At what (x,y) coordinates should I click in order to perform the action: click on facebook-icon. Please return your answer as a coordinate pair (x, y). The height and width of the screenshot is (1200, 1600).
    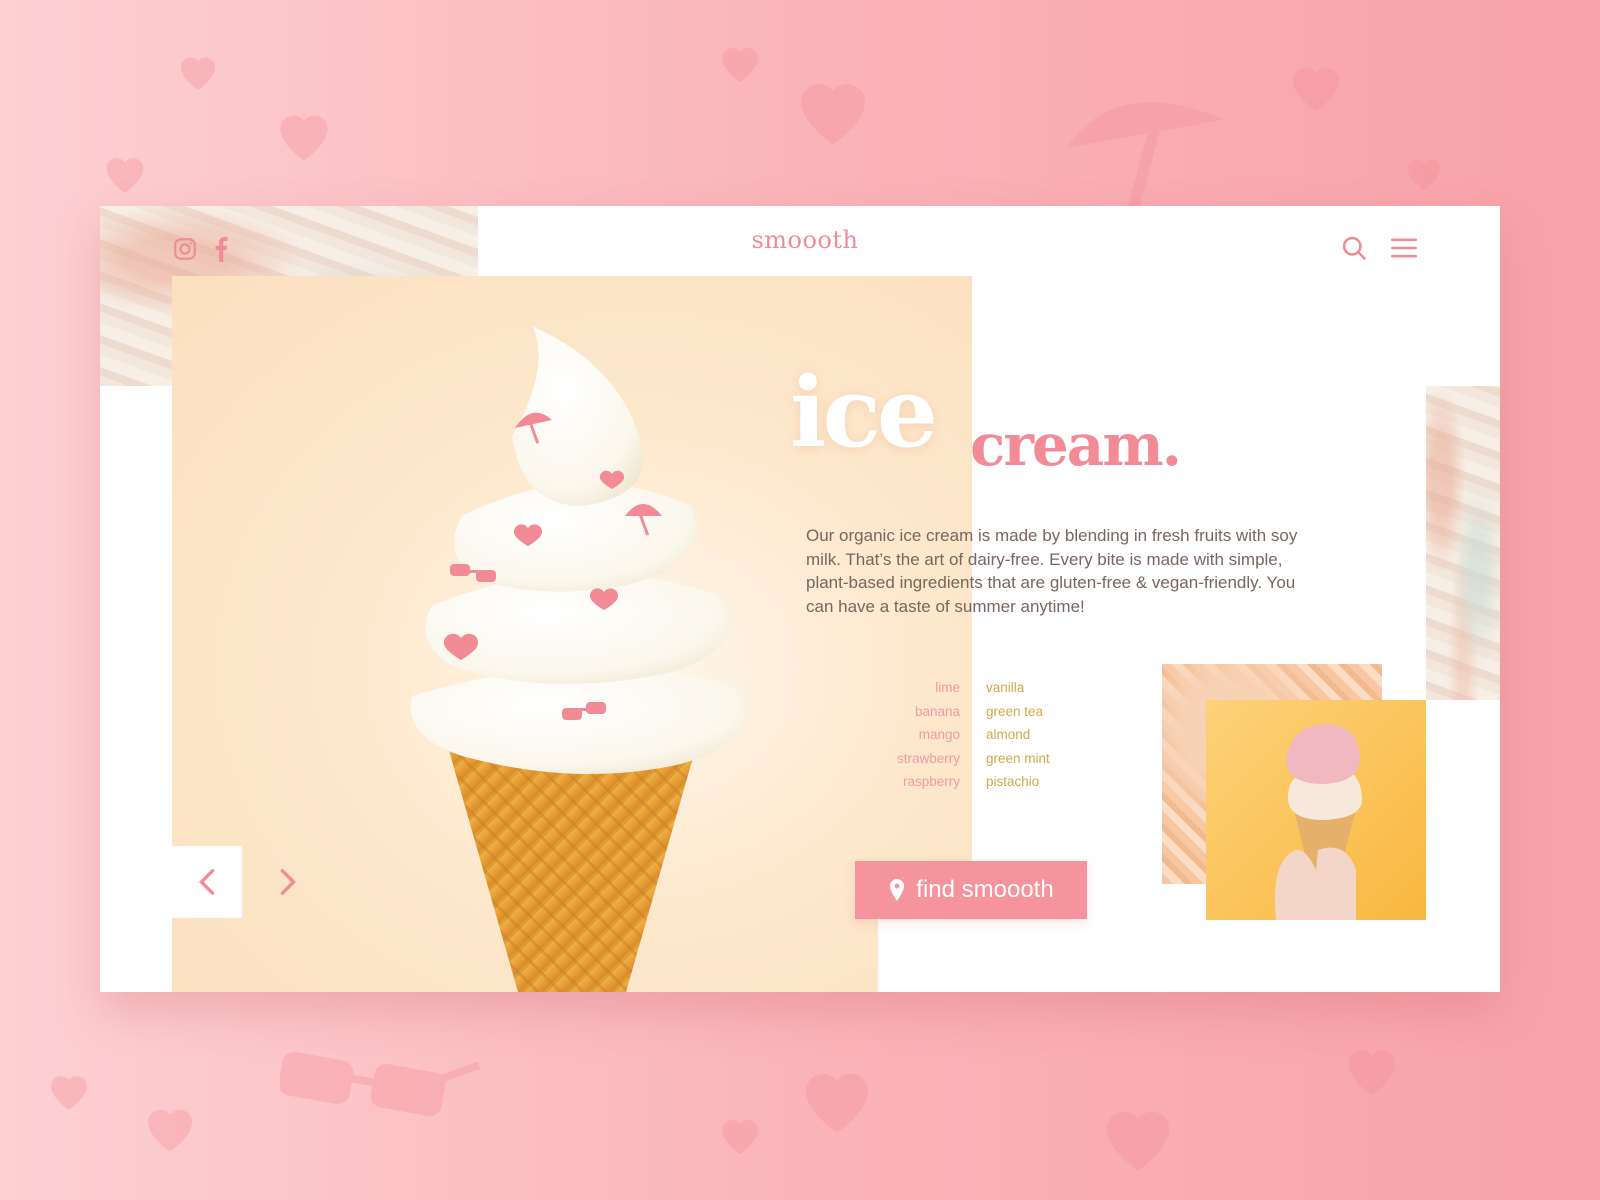
    Looking at the image, I should click on (221, 249).